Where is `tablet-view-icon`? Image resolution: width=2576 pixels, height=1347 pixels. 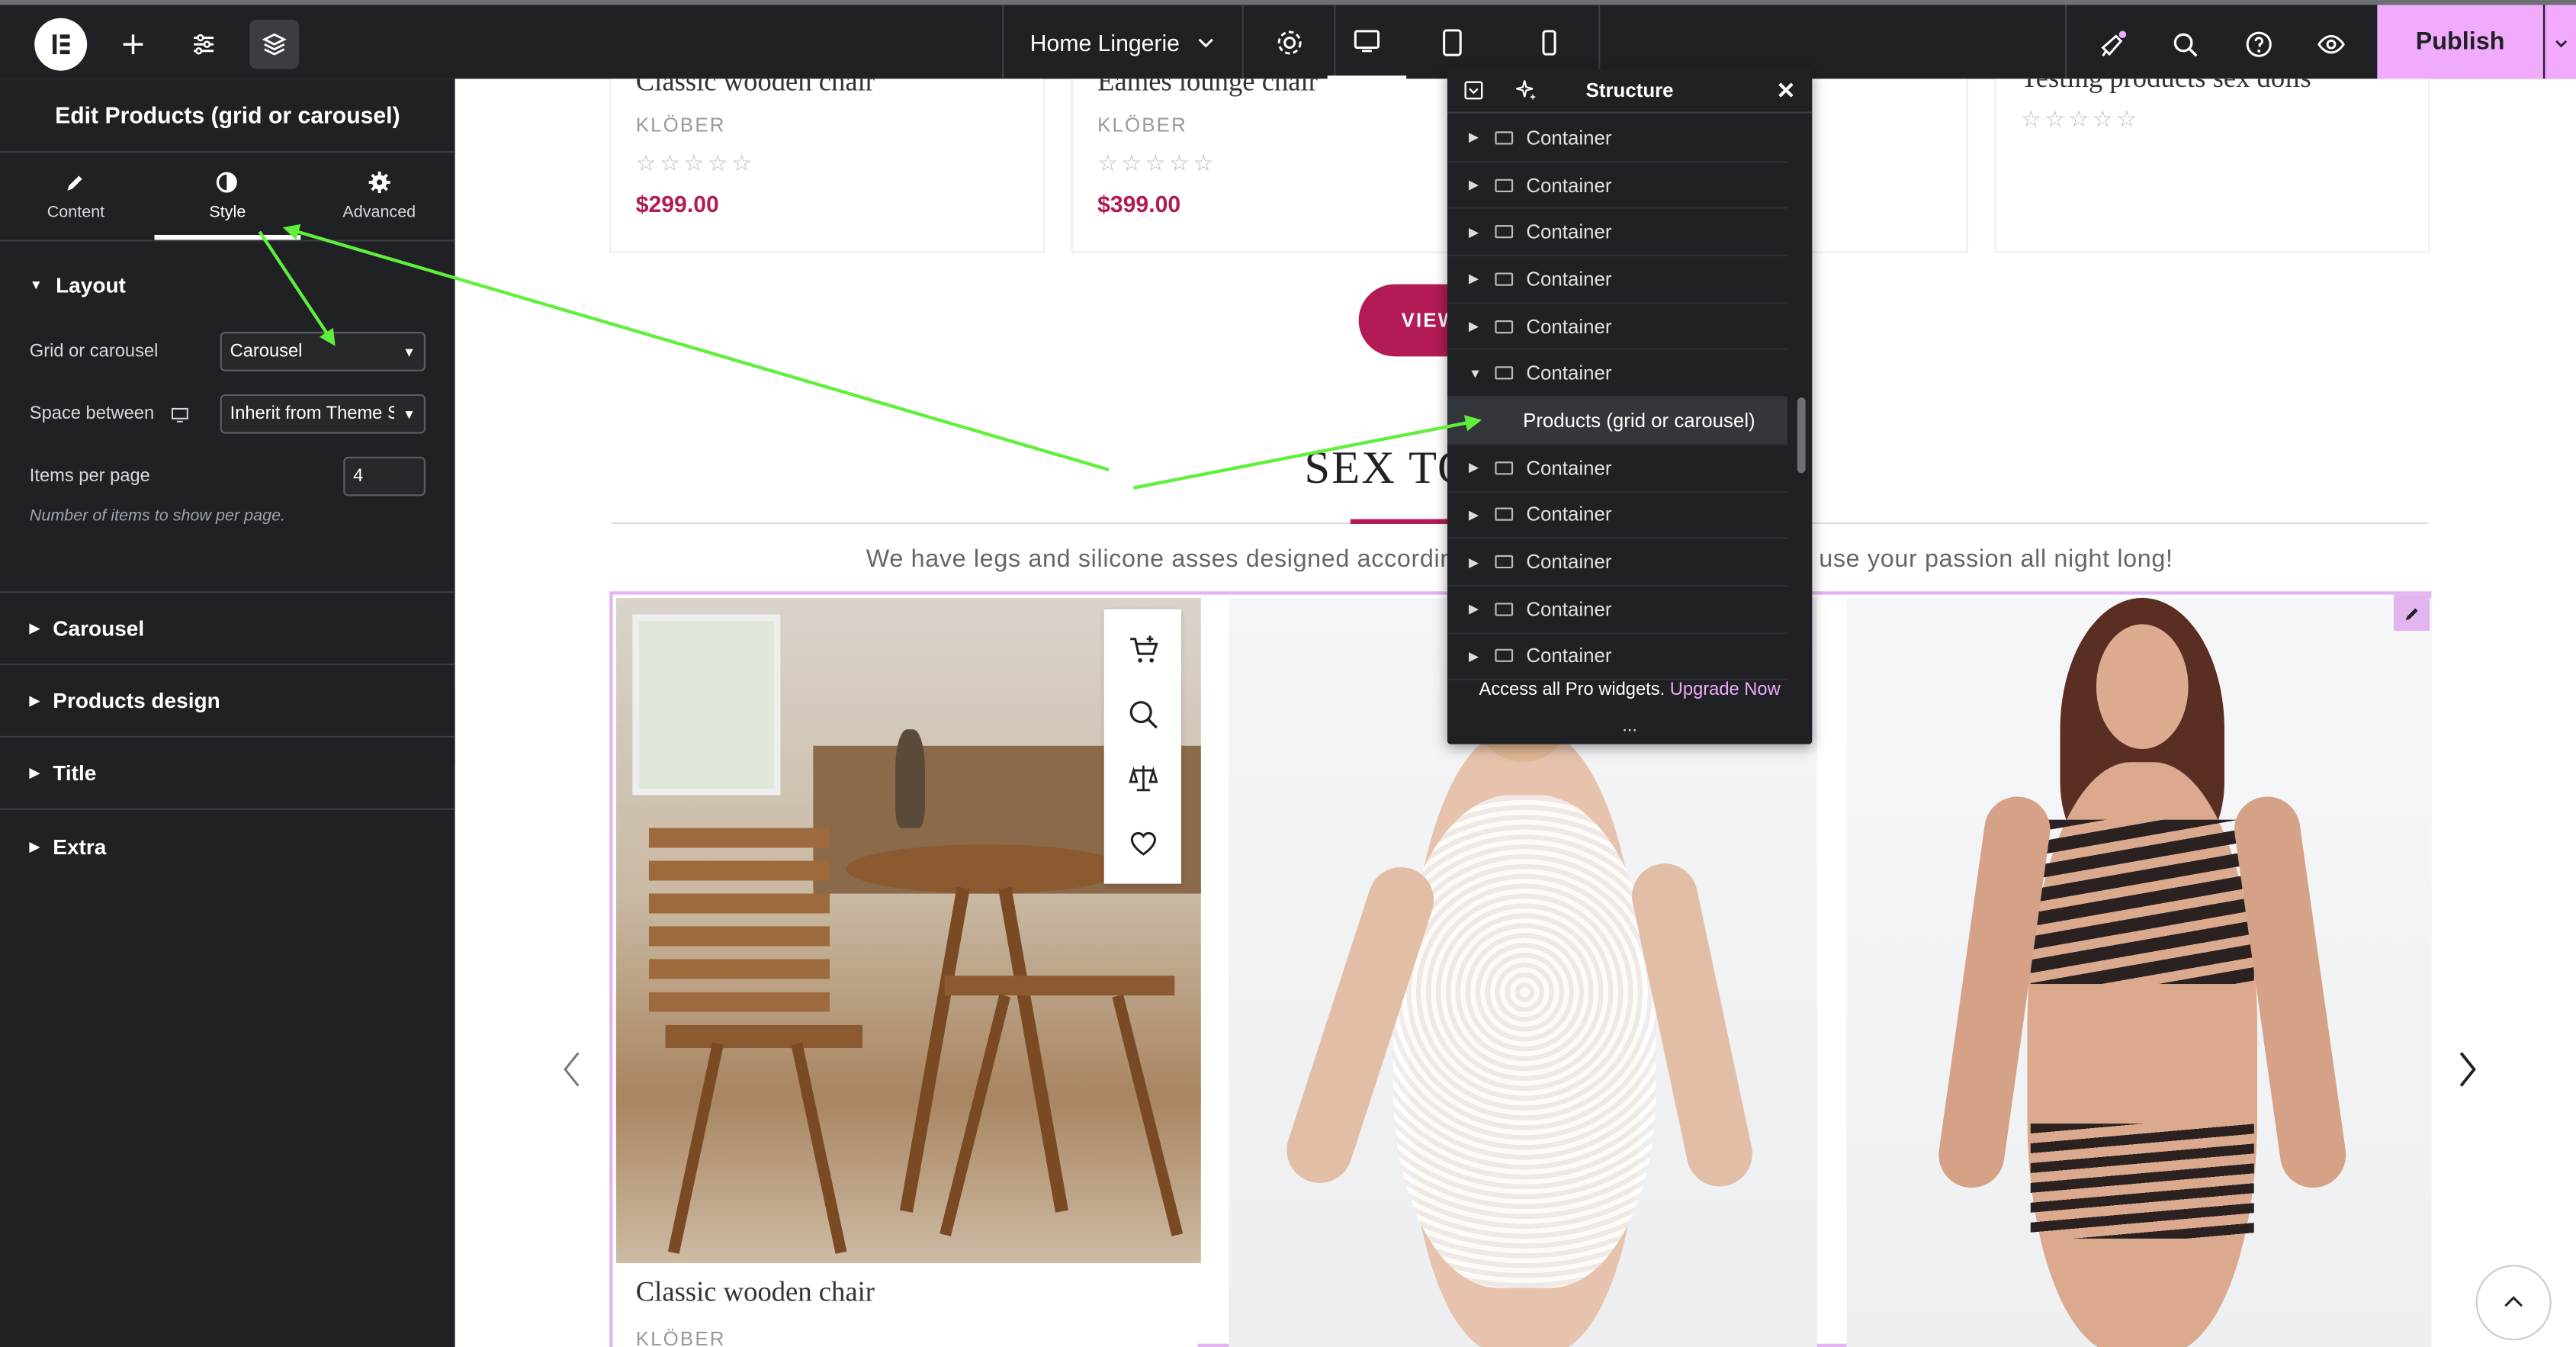
tablet-view-icon is located at coordinates (1452, 42).